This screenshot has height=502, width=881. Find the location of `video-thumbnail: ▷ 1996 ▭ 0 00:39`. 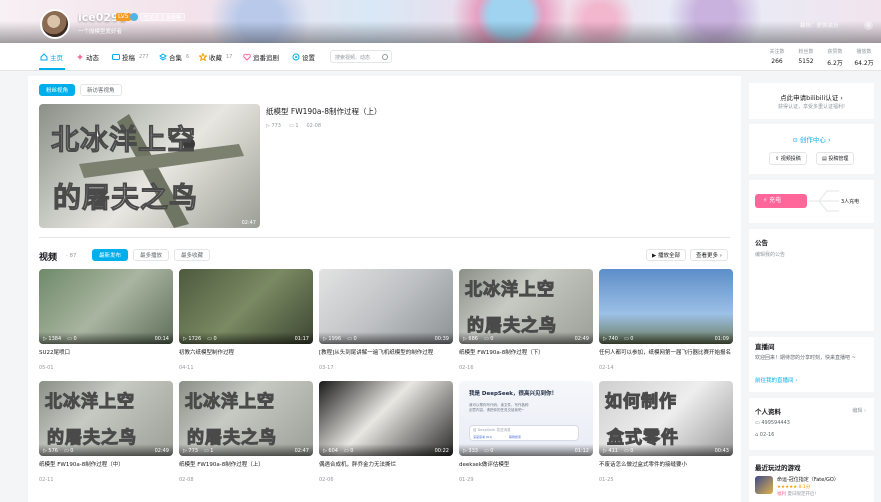

video-thumbnail: ▷ 1996 ▭ 0 00:39 is located at coordinates (386, 306).